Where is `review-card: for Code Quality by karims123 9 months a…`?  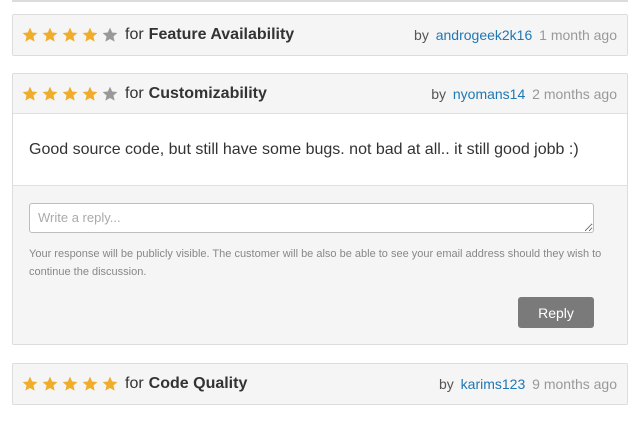 review-card: for Code Quality by karims123 9 months a… is located at coordinates (320, 384).